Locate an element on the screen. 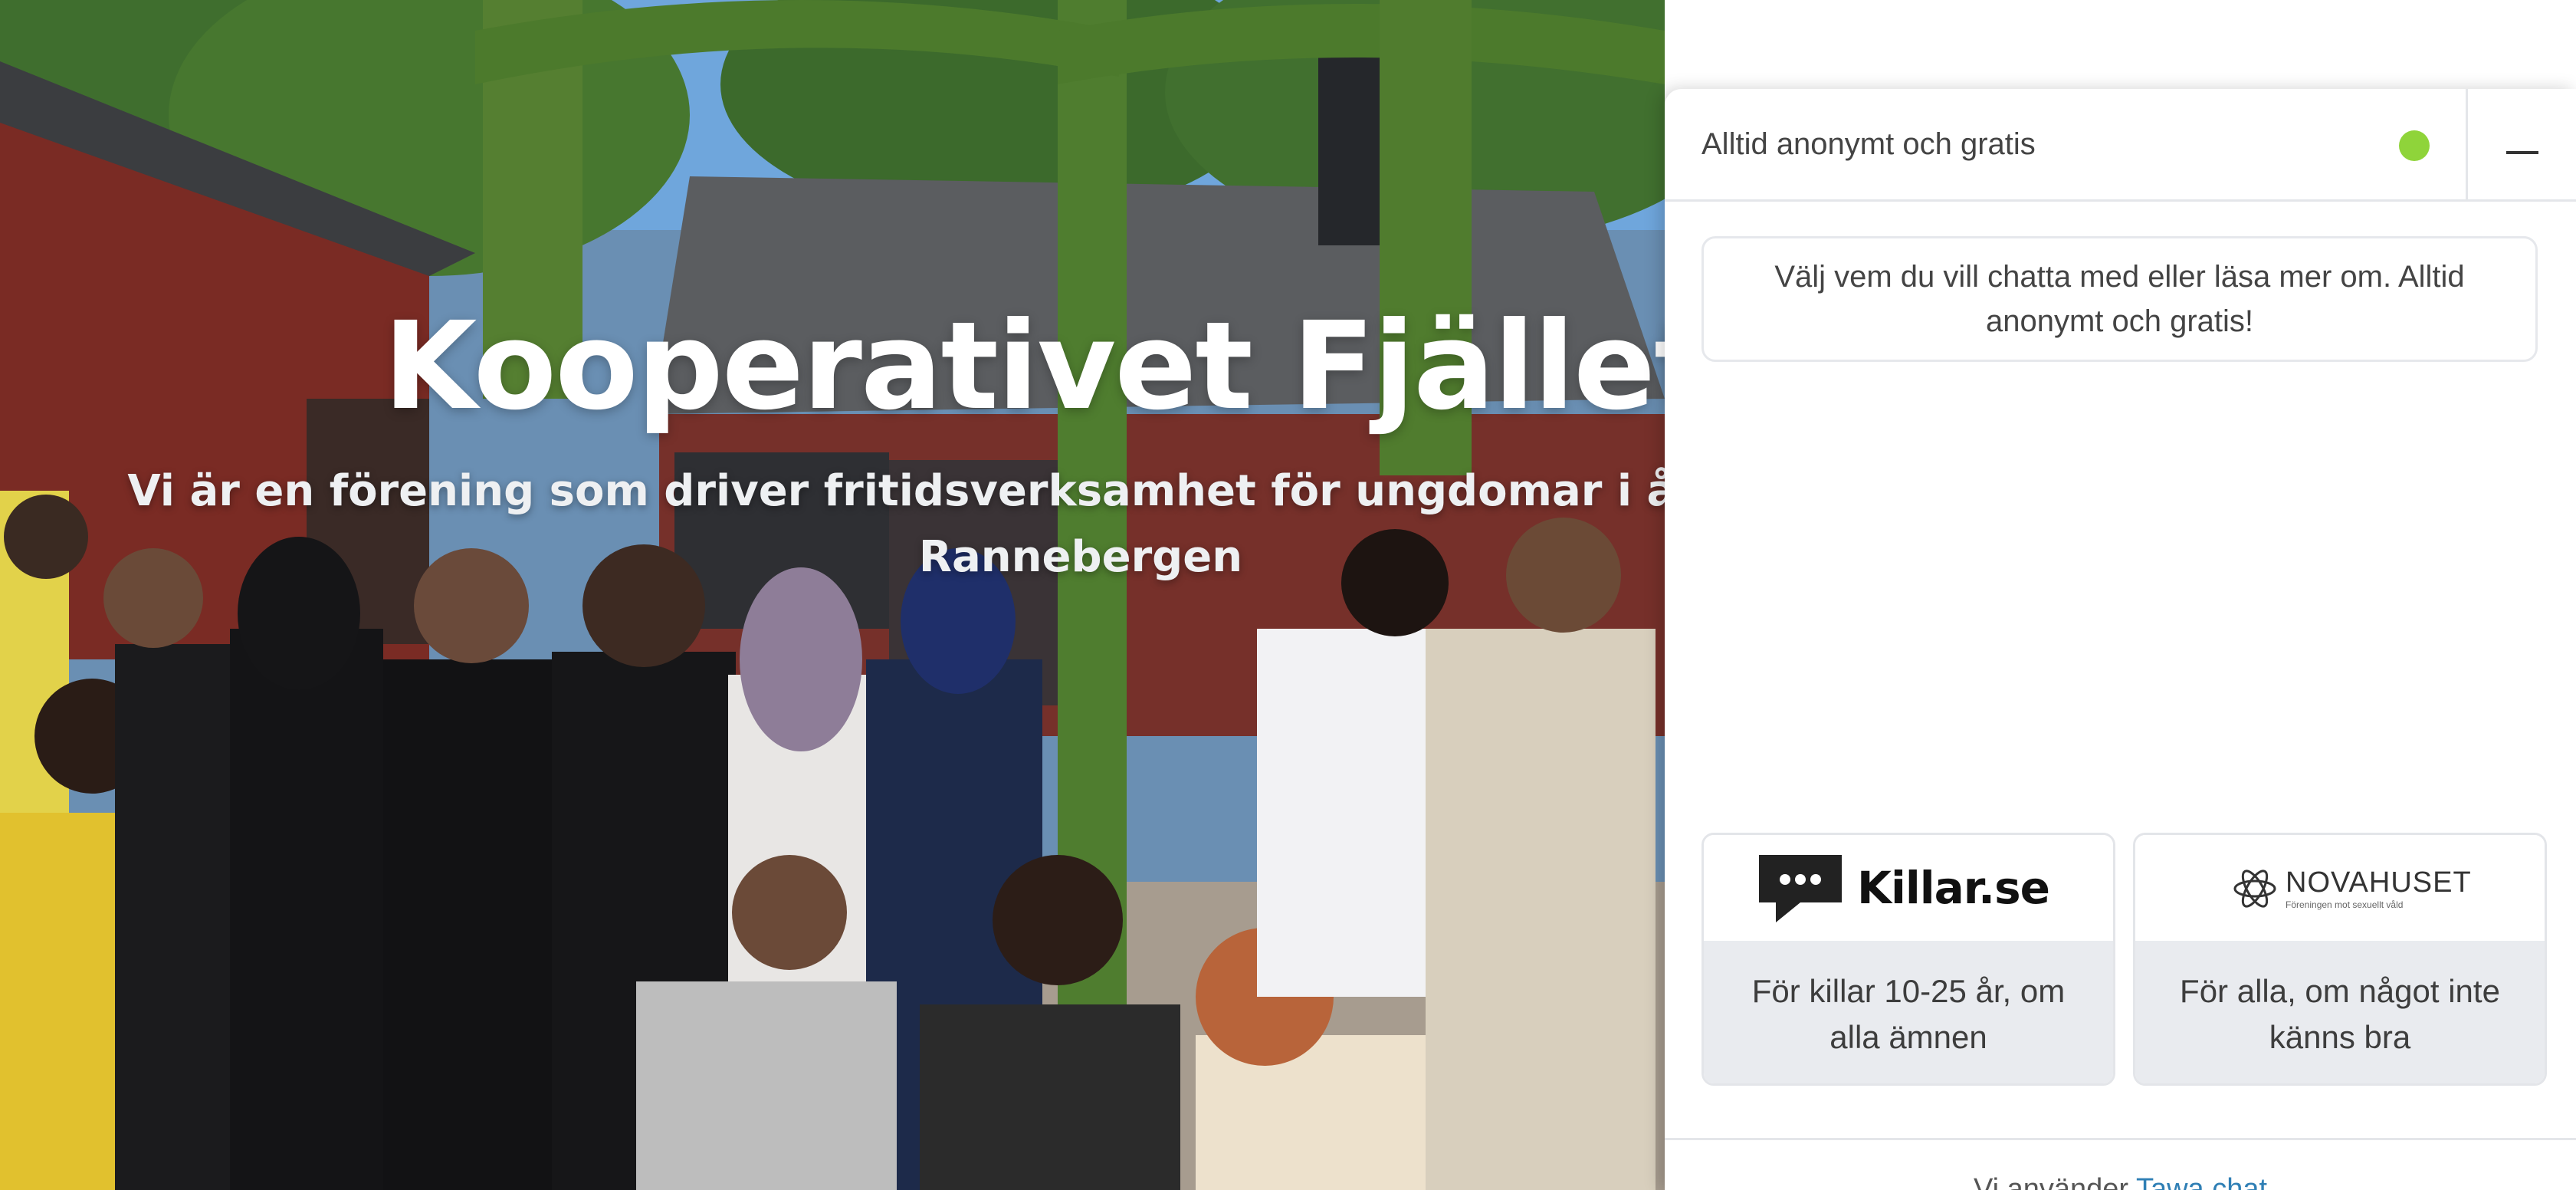 Image resolution: width=2576 pixels, height=1190 pixels. chat-bubble-icon is located at coordinates (1800, 889).